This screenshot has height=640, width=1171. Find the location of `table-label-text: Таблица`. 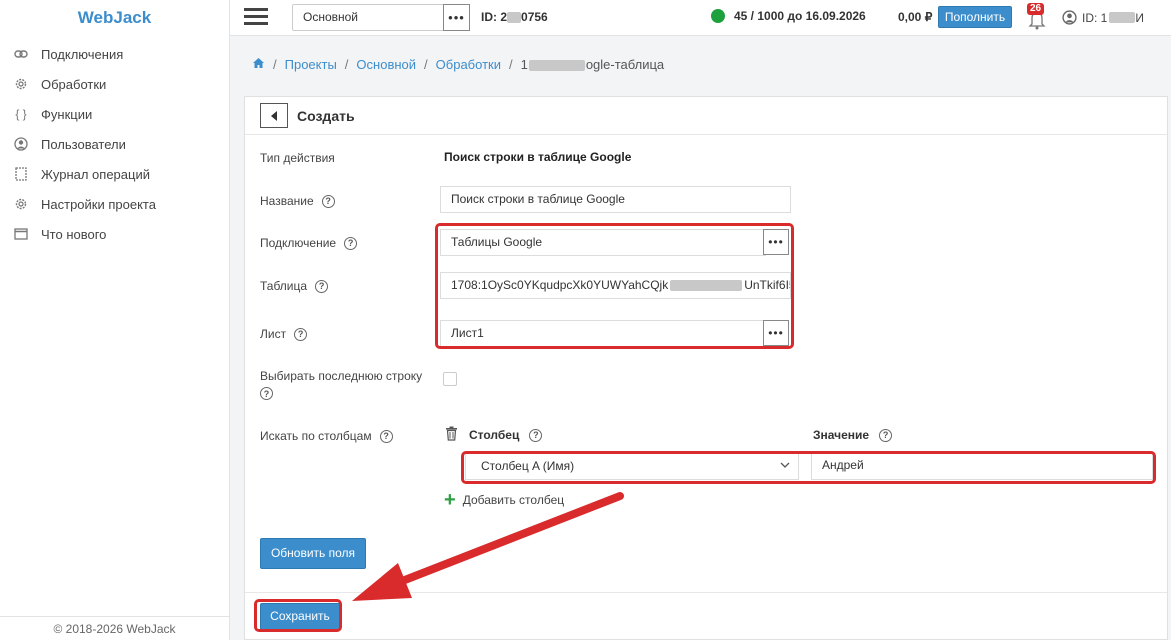

table-label-text: Таблица is located at coordinates (284, 286).